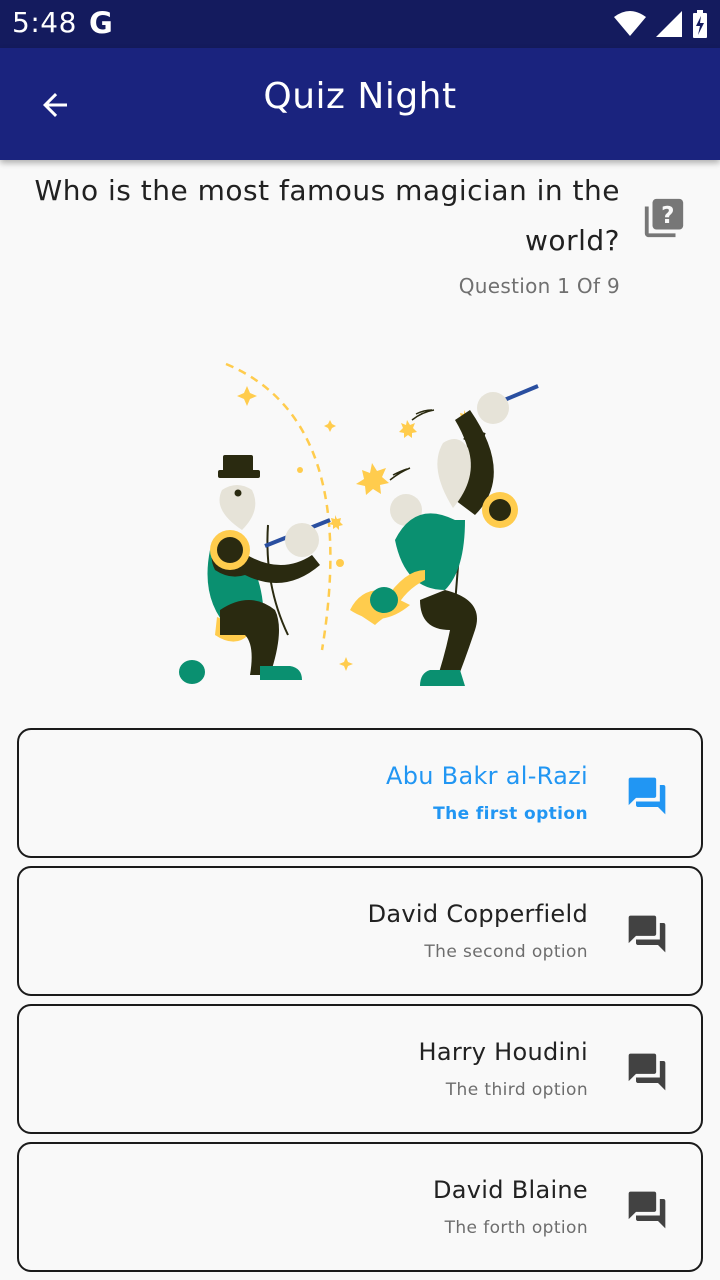  I want to click on status-icons, so click(661, 24).